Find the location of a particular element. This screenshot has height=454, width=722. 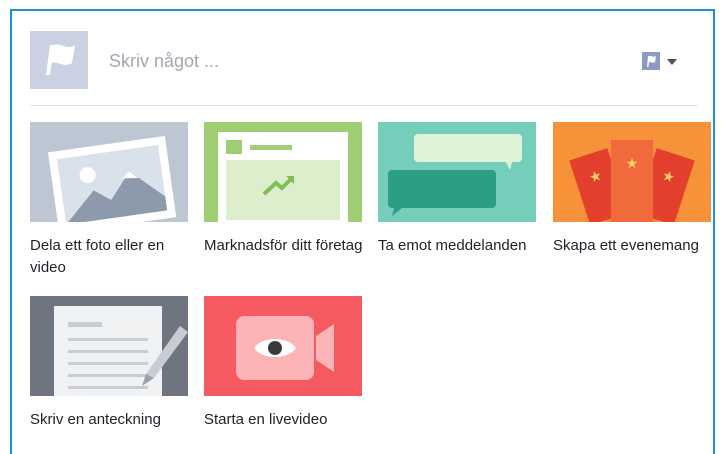

note-icon is located at coordinates (121, 351).